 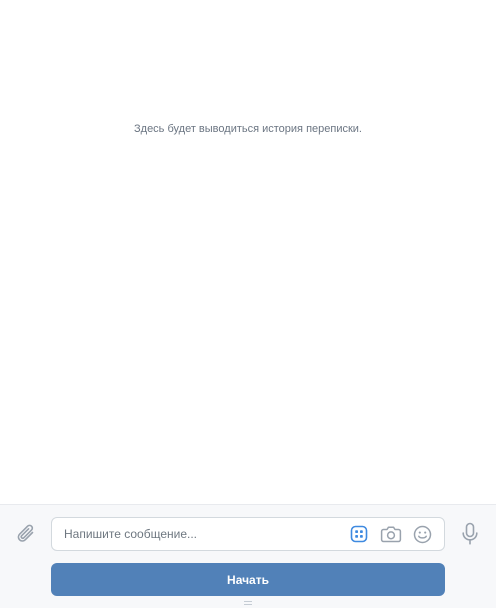 I want to click on bot-keyboard-button, so click(x=359, y=534).